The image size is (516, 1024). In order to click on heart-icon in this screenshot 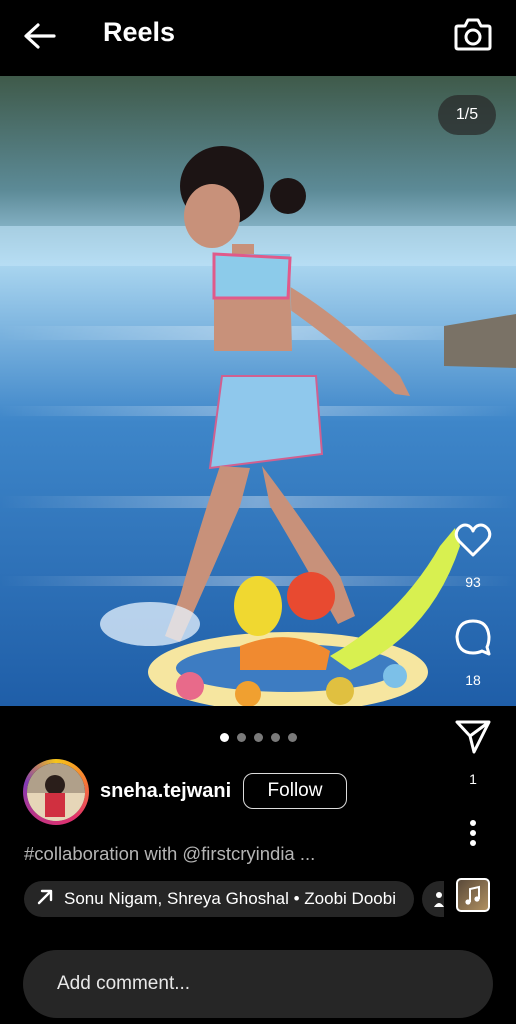, I will do `click(473, 540)`.